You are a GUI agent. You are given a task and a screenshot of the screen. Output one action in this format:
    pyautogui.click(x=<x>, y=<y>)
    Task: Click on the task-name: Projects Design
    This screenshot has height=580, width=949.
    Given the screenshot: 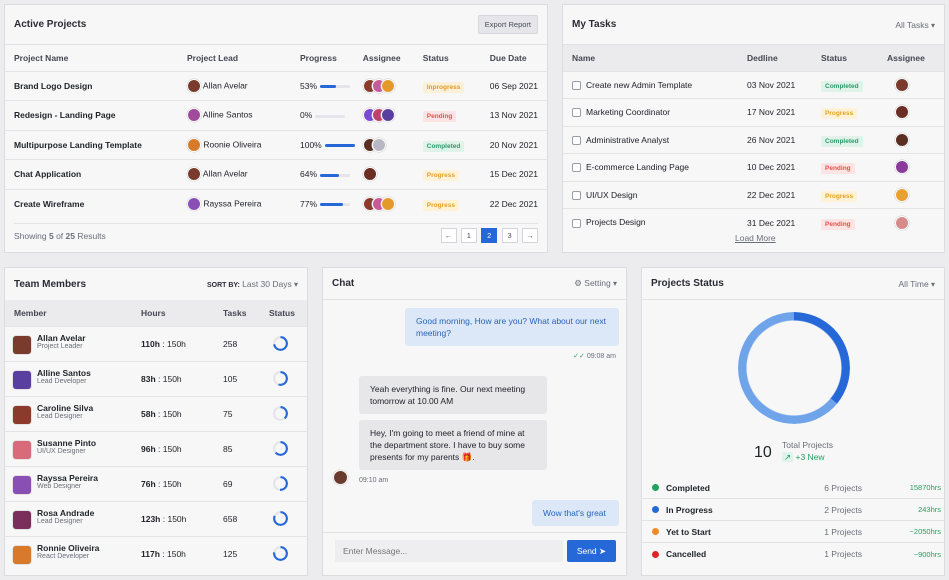 What is the action you would take?
    pyautogui.click(x=653, y=222)
    